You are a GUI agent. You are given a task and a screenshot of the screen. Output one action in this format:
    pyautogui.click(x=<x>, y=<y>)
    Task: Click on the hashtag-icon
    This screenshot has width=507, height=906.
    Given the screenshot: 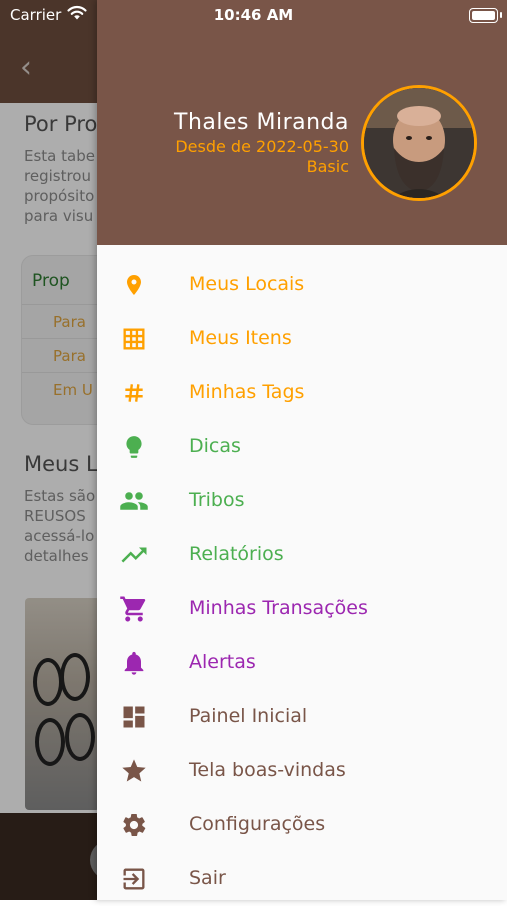 What is the action you would take?
    pyautogui.click(x=134, y=393)
    